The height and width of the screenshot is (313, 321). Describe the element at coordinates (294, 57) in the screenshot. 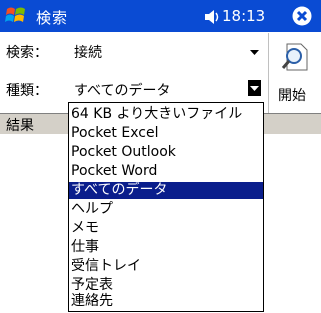

I see `magnifier-document-icon` at that location.